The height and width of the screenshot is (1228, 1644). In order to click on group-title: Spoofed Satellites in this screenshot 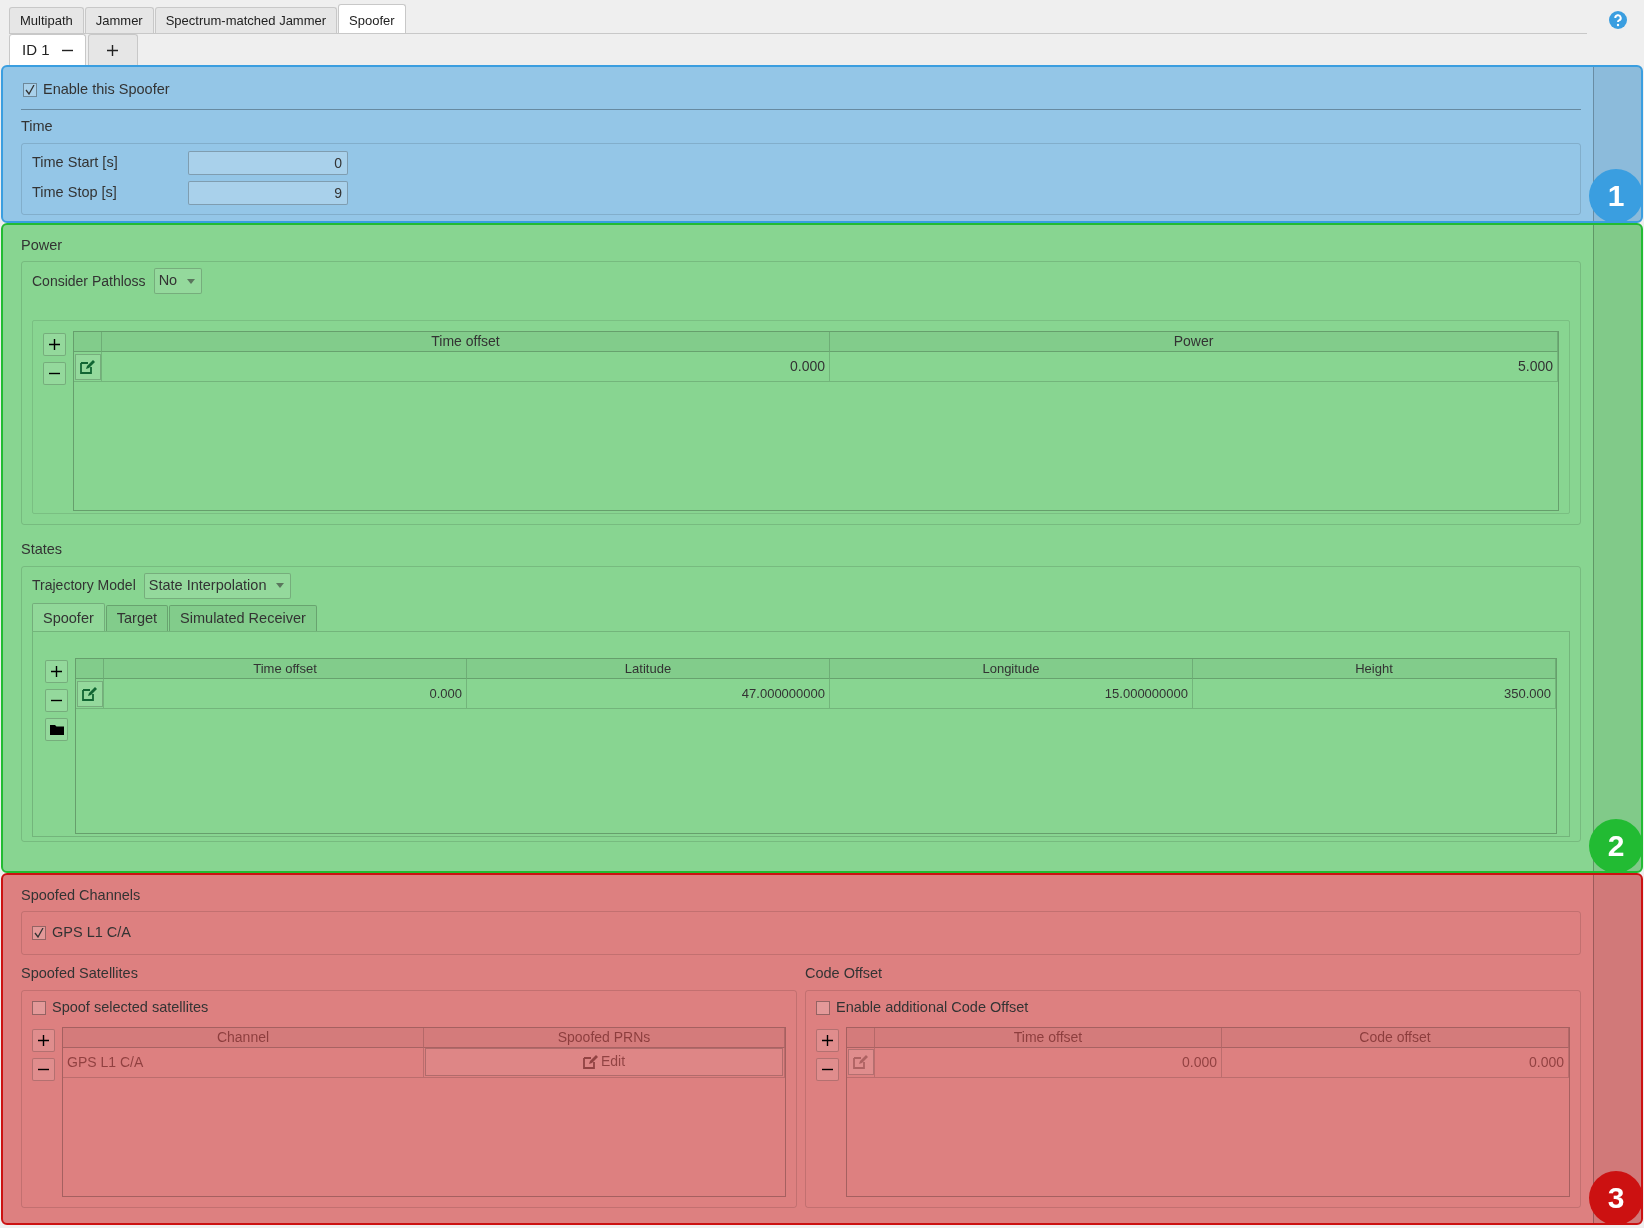, I will do `click(80, 973)`.